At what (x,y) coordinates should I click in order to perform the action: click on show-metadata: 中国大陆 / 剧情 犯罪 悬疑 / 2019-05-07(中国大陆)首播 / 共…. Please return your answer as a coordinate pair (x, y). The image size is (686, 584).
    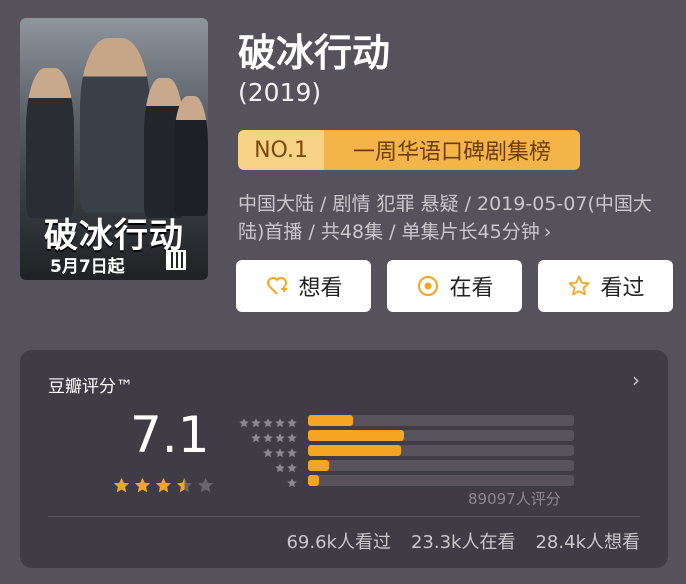
    Looking at the image, I should click on (454, 218).